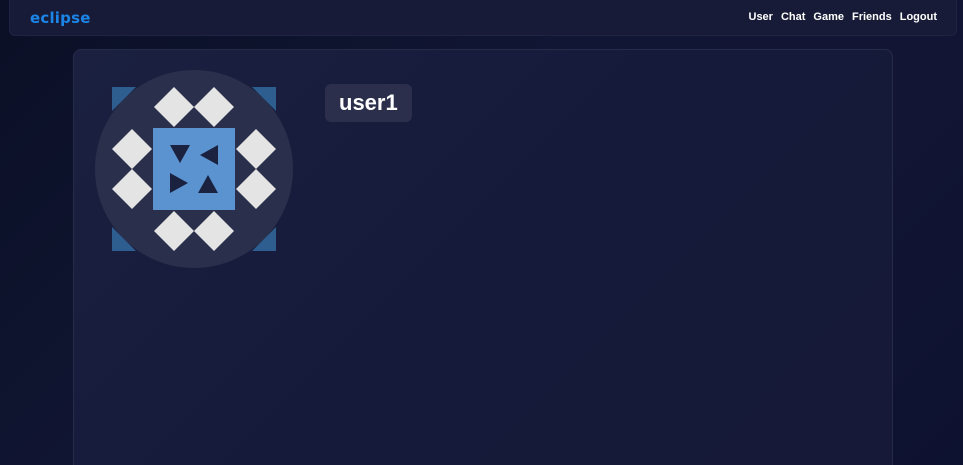 The width and height of the screenshot is (963, 465). What do you see at coordinates (264, 99) in the screenshot?
I see `avatar-corner-tr` at bounding box center [264, 99].